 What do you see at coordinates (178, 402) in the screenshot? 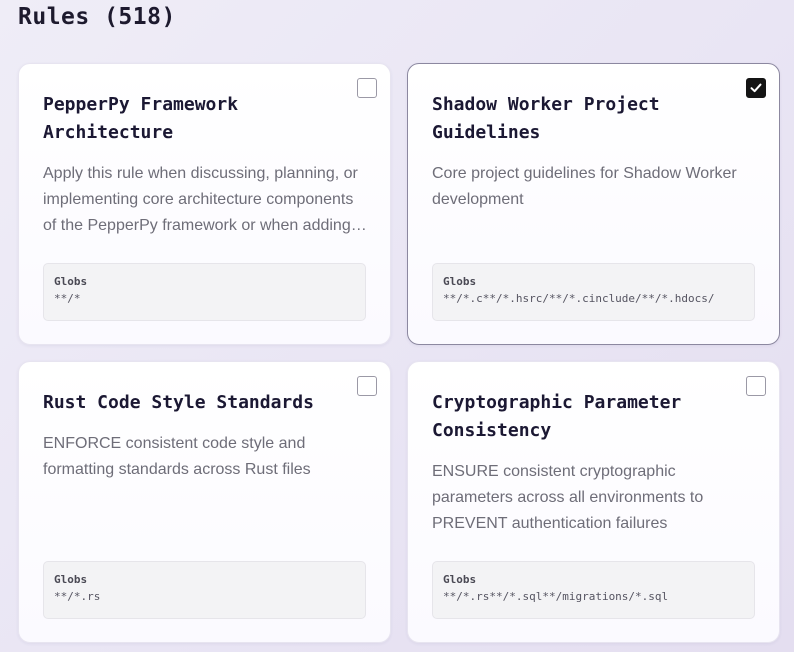
I see `rule-card-title: Rust Code Style Standards` at bounding box center [178, 402].